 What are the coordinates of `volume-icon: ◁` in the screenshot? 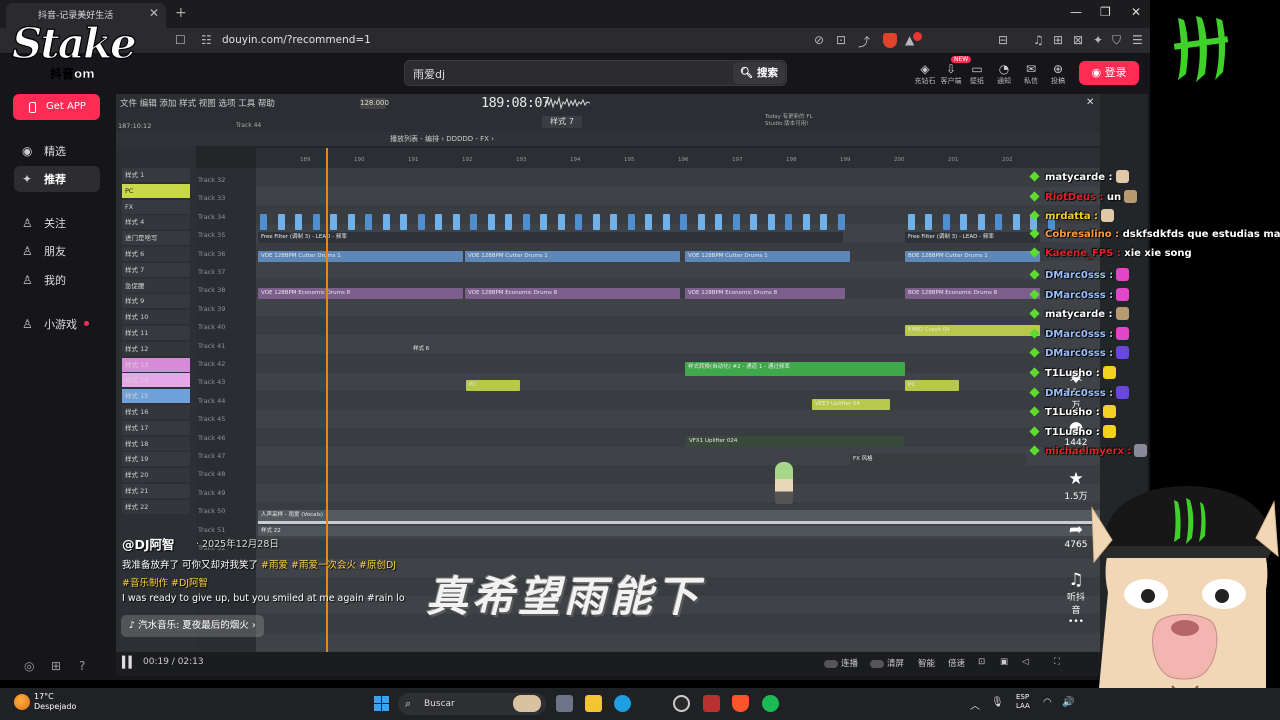 It's located at (1025, 662).